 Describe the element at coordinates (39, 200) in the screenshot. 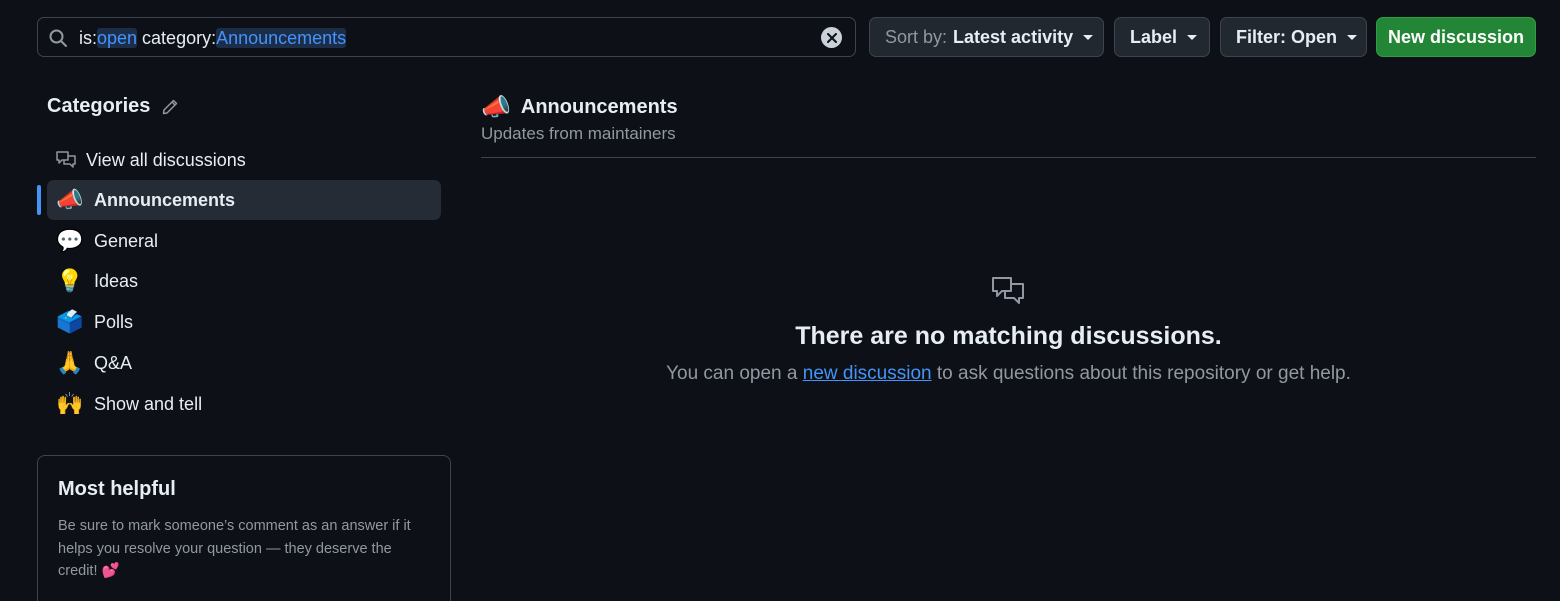

I see `active-indicator` at that location.